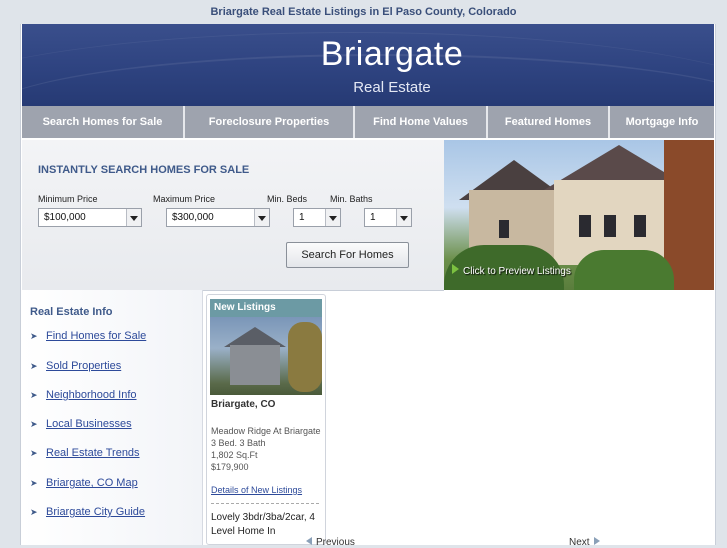  What do you see at coordinates (517, 271) in the screenshot?
I see `preview-listings-label: Click to Preview Listings` at bounding box center [517, 271].